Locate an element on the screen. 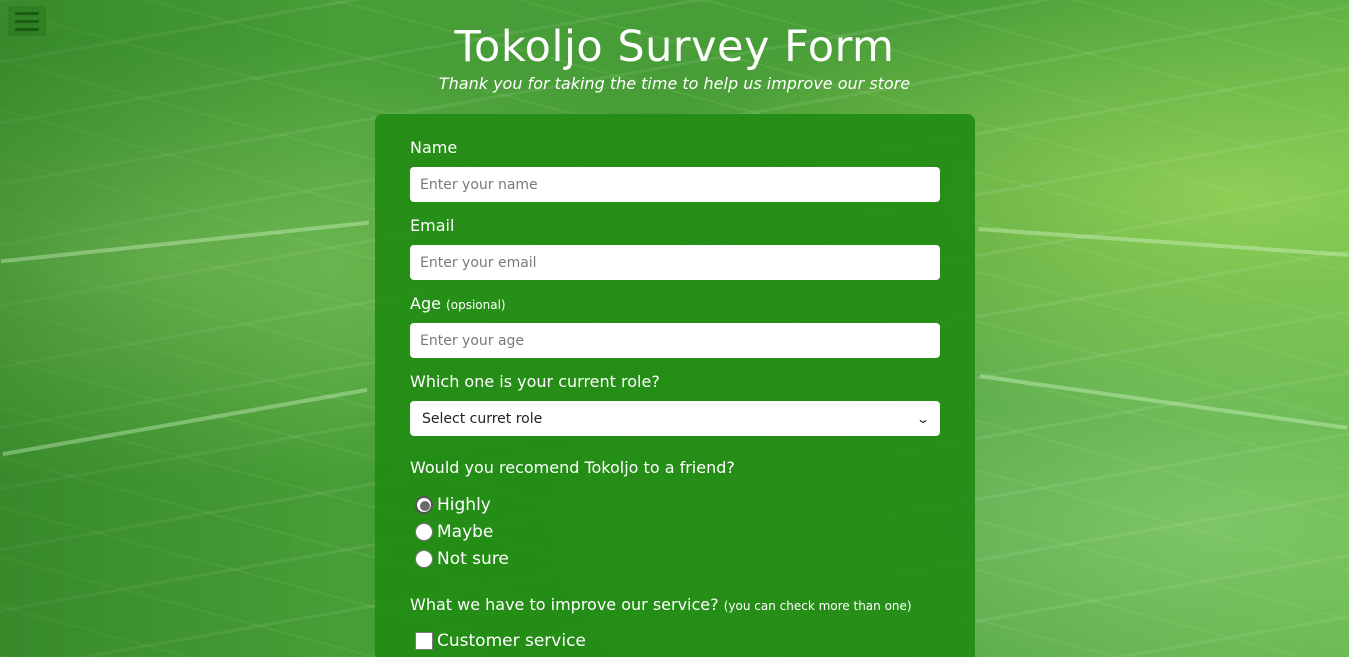  radio-label: Maybe is located at coordinates (465, 532).